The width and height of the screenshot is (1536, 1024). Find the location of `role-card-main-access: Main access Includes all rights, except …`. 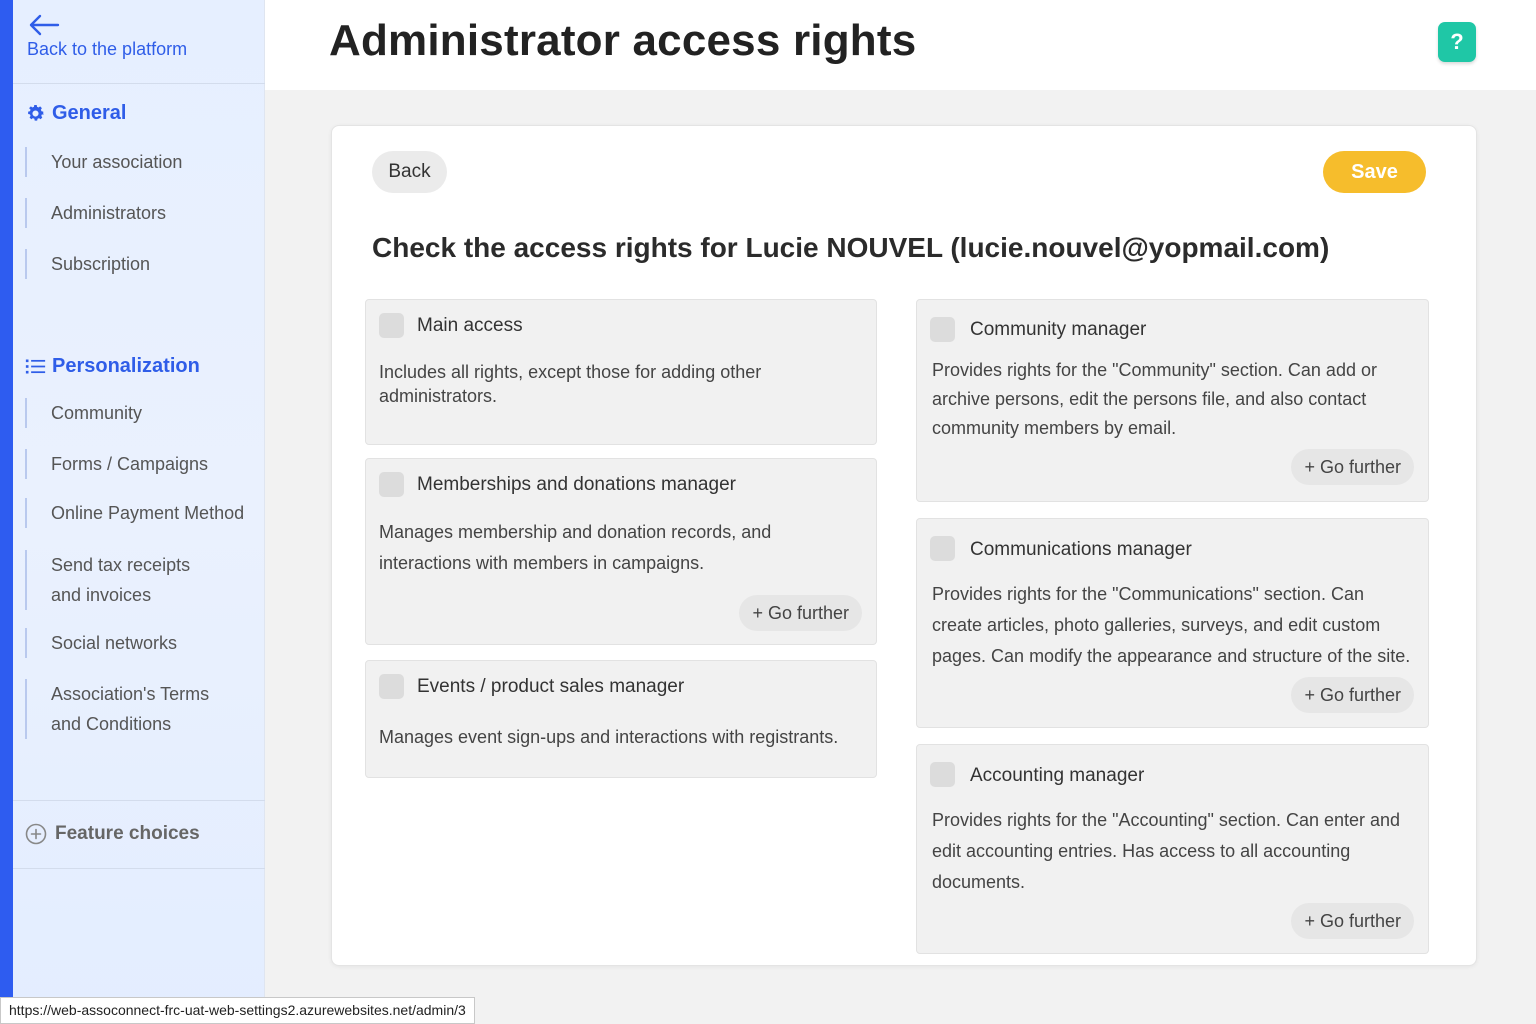

role-card-main-access: Main access Includes all rights, except … is located at coordinates (621, 372).